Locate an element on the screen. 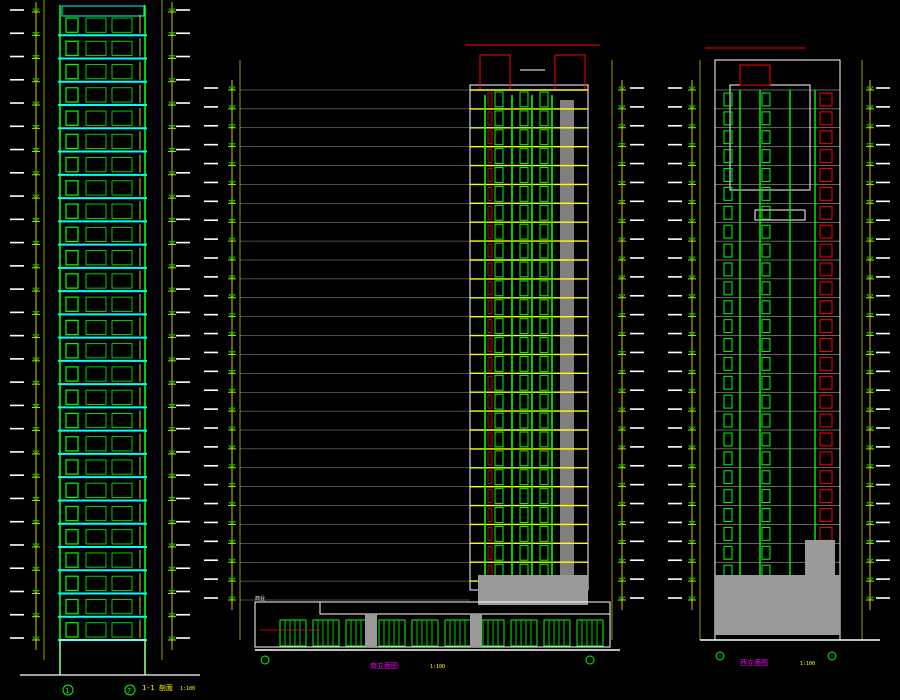  west-side-stone is located at coordinates (820, 570).